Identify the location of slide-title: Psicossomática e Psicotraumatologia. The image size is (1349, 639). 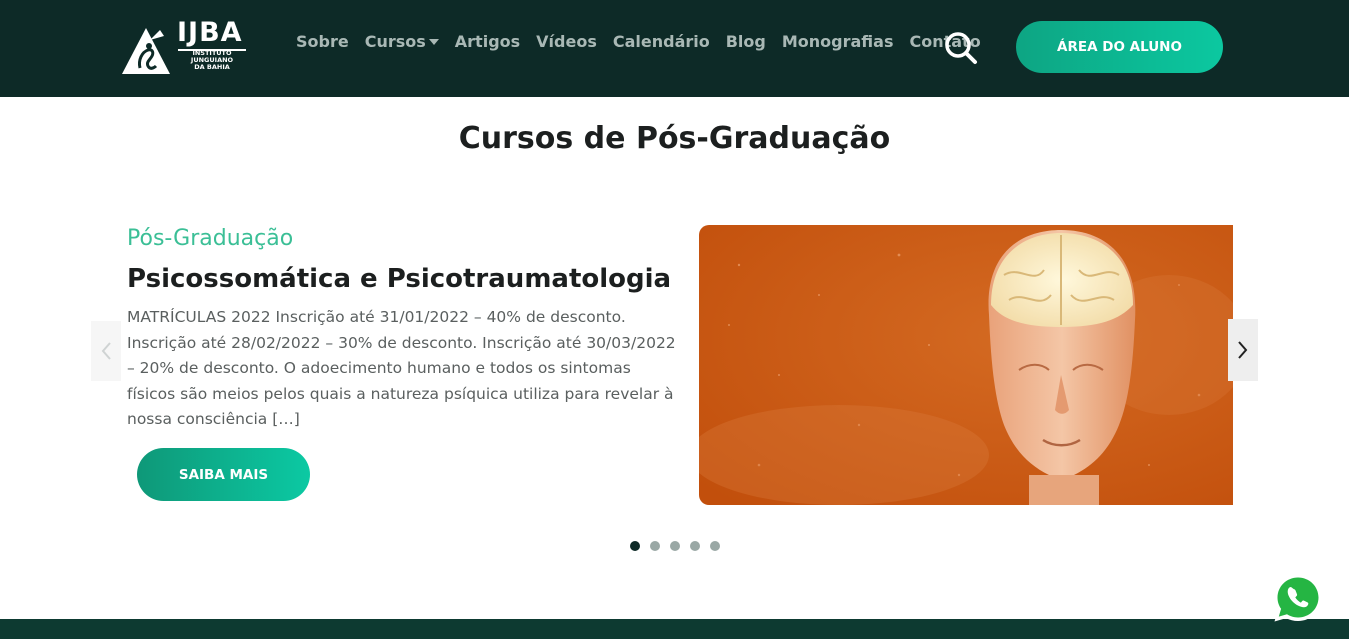
(399, 279).